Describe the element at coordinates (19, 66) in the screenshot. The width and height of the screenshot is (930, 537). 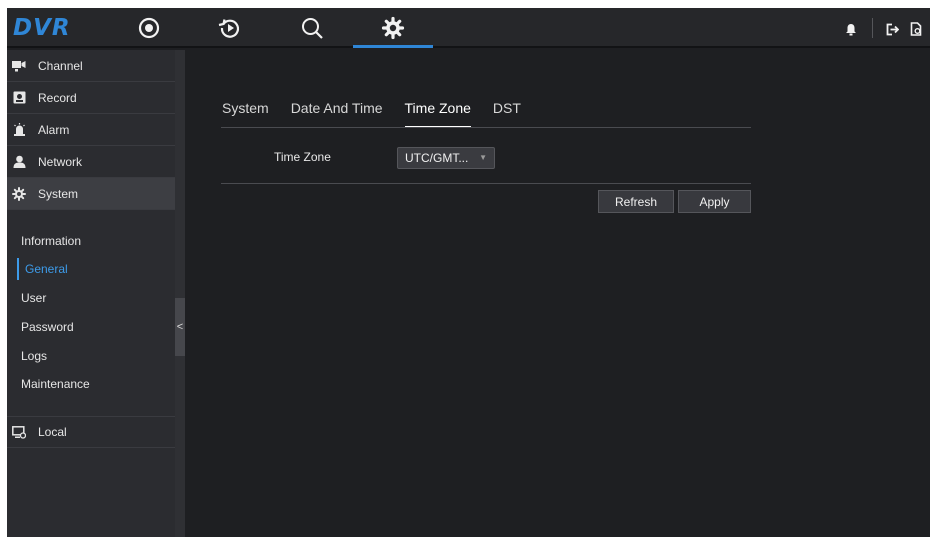
I see `camera-icon` at that location.